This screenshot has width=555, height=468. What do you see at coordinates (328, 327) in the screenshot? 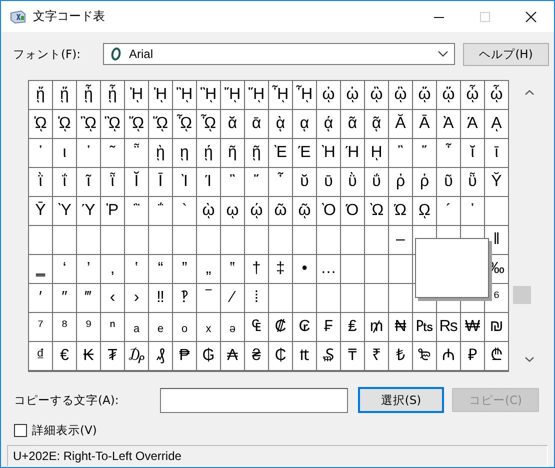
I see `character-cell: ₣` at bounding box center [328, 327].